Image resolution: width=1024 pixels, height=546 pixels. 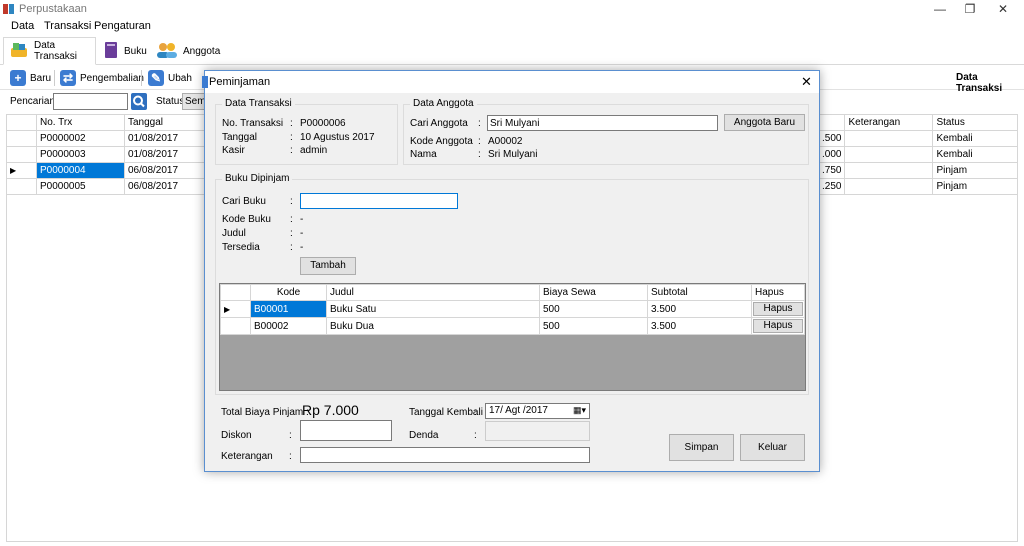 What do you see at coordinates (831, 186) in the screenshot?
I see `cell-biaya: .250` at bounding box center [831, 186].